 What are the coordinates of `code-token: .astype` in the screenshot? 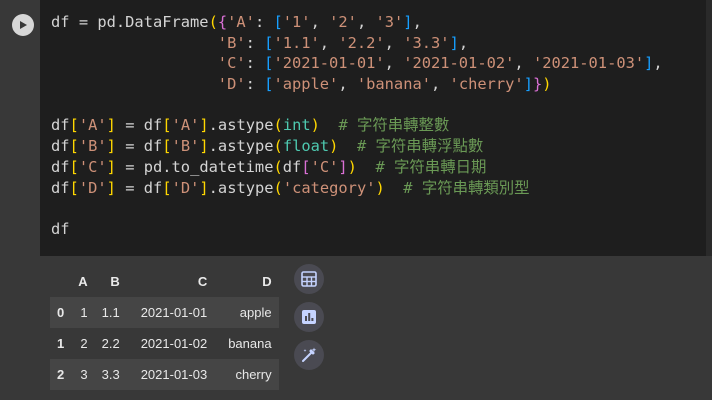 It's located at (241, 146).